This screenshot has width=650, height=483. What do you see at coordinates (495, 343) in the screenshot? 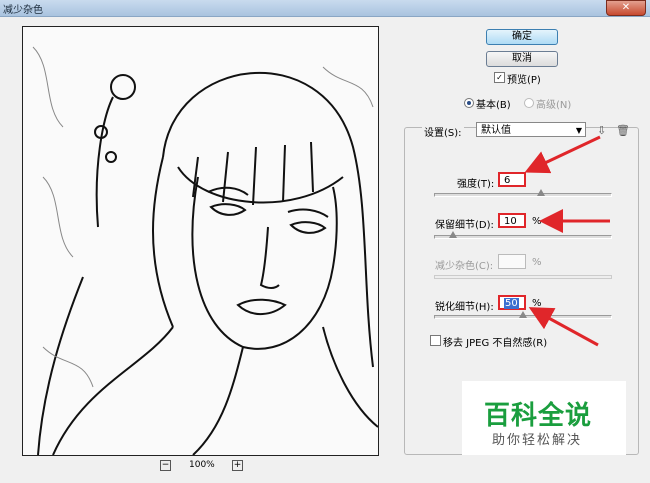
I see `remove-jpeg-artifact-label: 移去 JPEG 不自然感(R)` at bounding box center [495, 343].